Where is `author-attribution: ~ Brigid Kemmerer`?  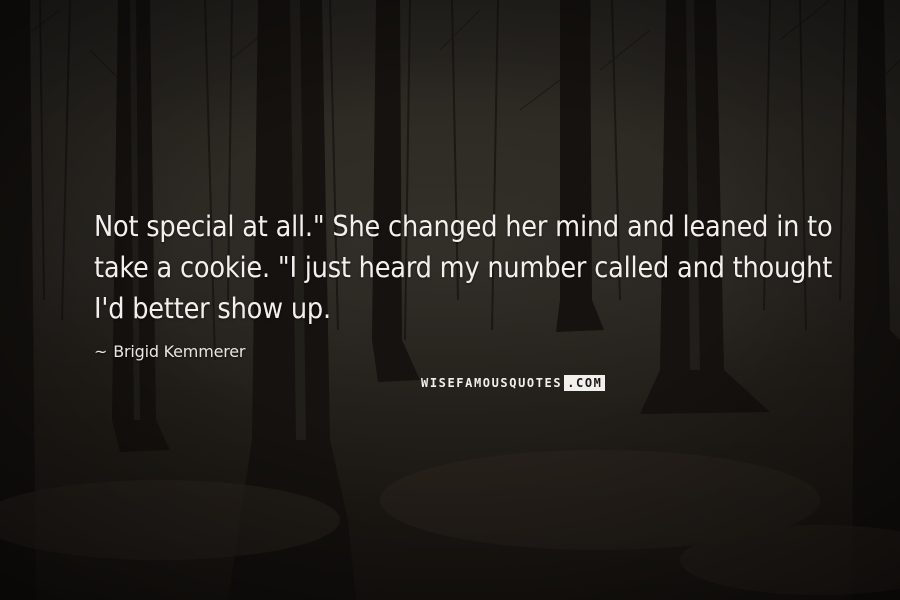
author-attribution: ~ Brigid Kemmerer is located at coordinates (169, 352).